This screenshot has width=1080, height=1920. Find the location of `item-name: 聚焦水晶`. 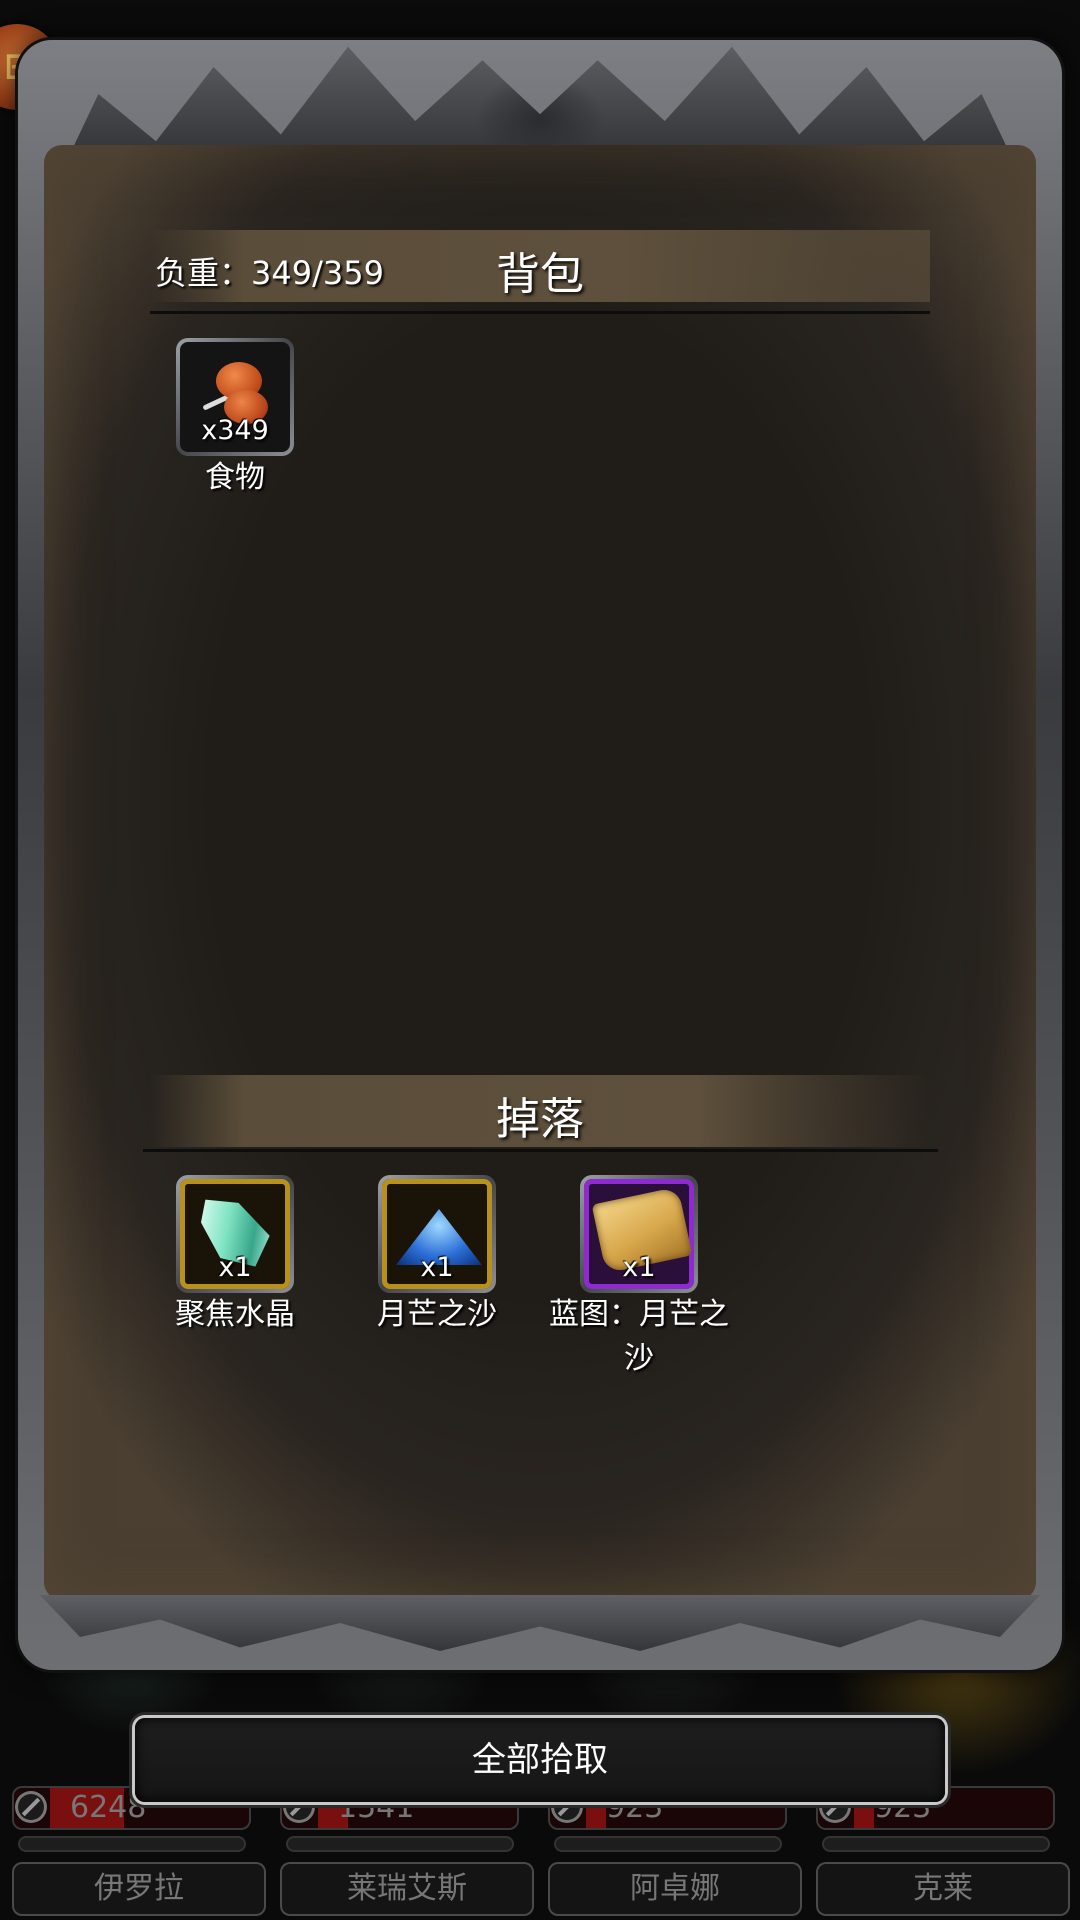

item-name: 聚焦水晶 is located at coordinates (235, 1314).